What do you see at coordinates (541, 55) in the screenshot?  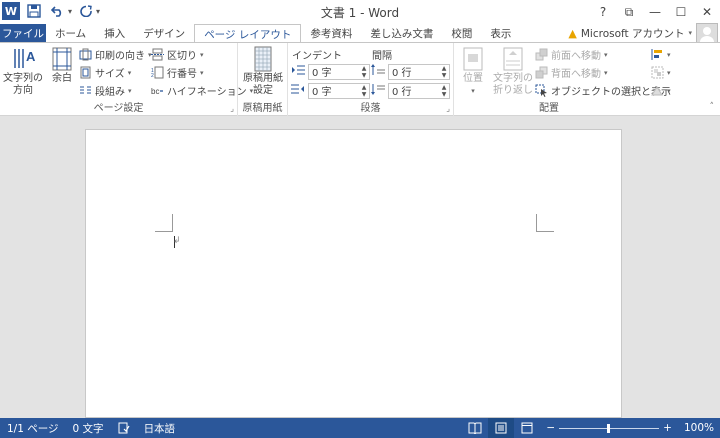 I see `bring-forward-icon` at bounding box center [541, 55].